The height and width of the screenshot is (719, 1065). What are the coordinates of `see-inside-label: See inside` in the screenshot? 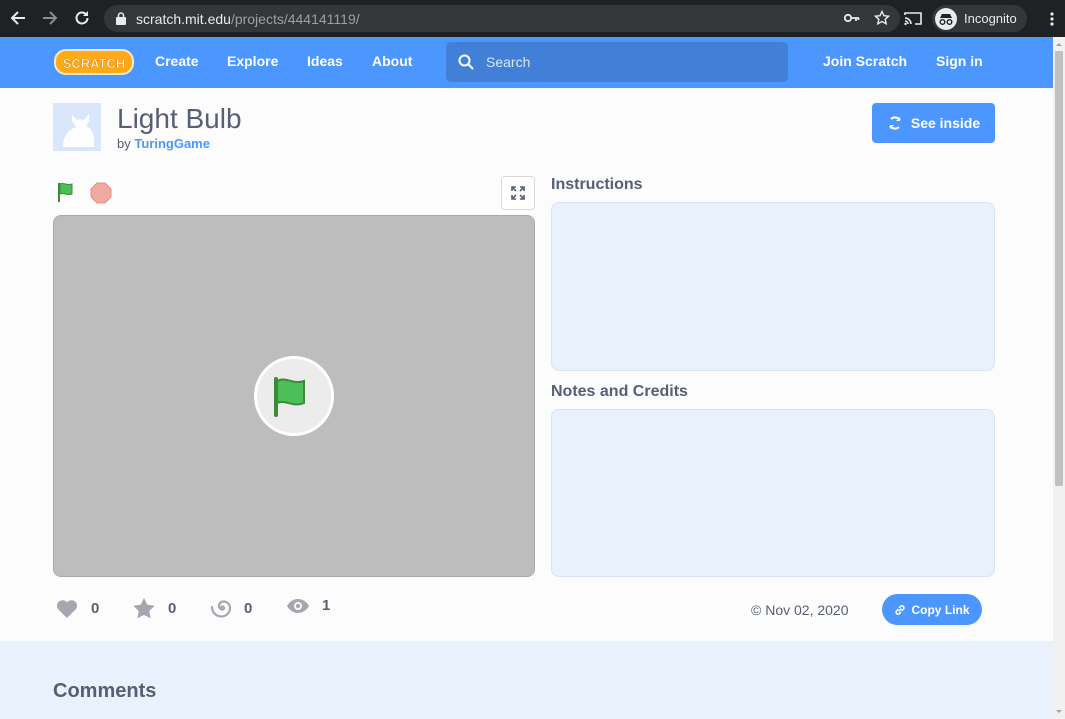 It's located at (945, 123).